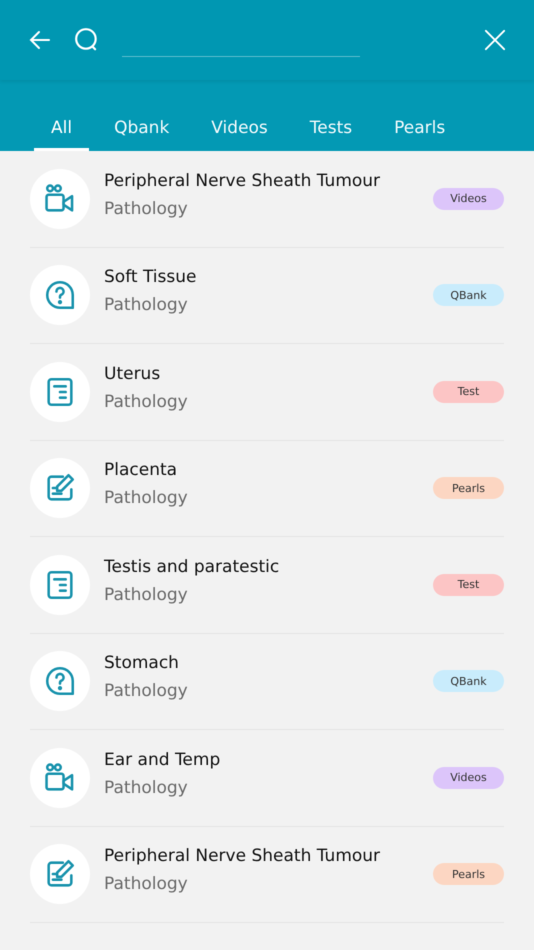 The height and width of the screenshot is (950, 534). What do you see at coordinates (268, 663) in the screenshot?
I see `result-title: Stomach` at bounding box center [268, 663].